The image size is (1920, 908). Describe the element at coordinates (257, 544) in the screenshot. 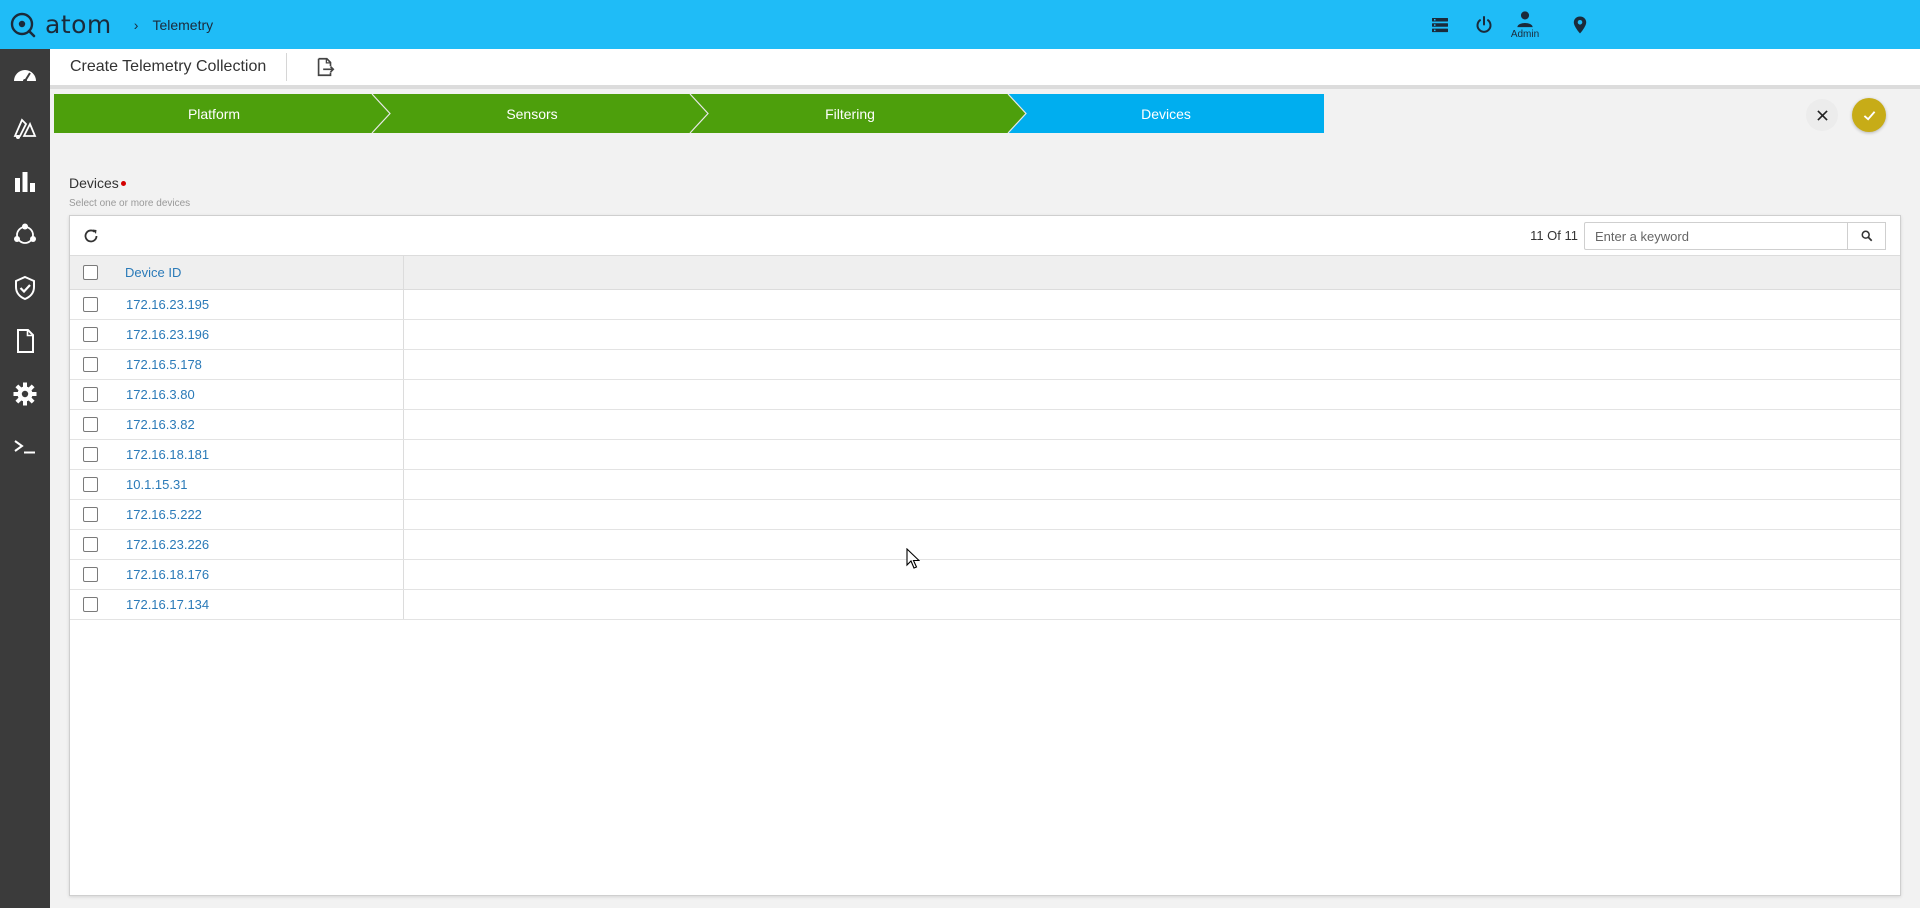

I see `device-id-cell: 172.16.23.226` at that location.